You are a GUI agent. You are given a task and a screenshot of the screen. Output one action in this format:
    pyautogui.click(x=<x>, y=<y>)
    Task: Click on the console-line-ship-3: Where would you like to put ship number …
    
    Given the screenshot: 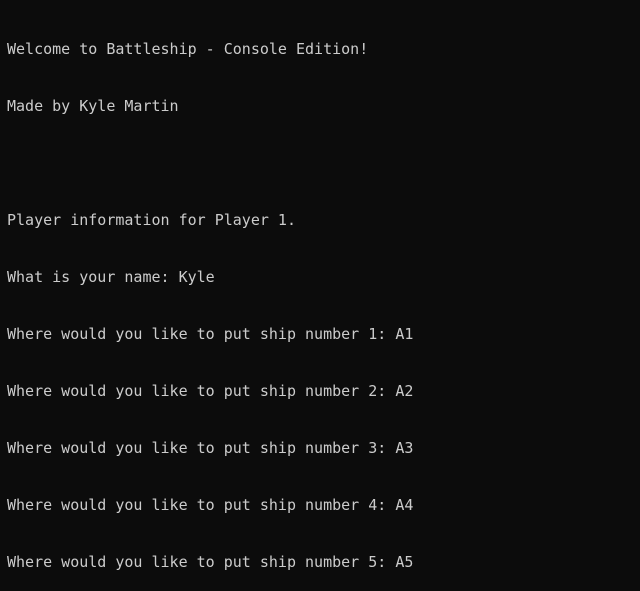 What is the action you would take?
    pyautogui.click(x=210, y=448)
    